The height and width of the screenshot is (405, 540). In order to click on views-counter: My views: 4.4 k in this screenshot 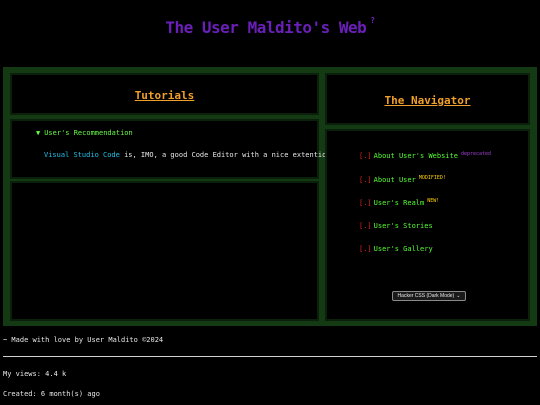, I will do `click(35, 374)`.